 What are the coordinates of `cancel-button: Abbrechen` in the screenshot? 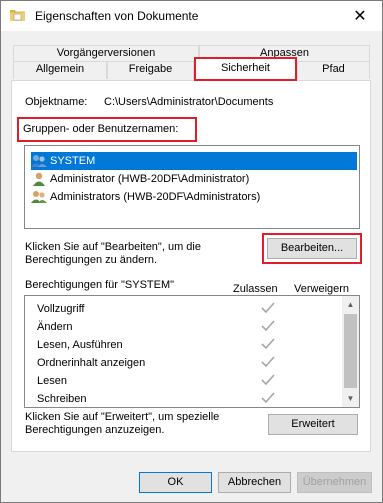 It's located at (254, 482).